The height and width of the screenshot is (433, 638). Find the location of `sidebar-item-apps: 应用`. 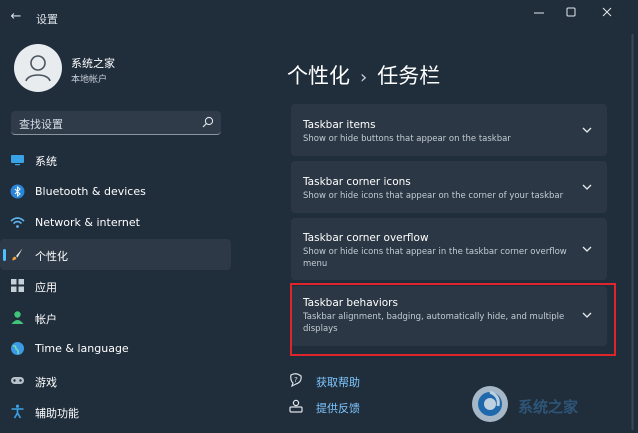

sidebar-item-apps: 应用 is located at coordinates (115, 286).